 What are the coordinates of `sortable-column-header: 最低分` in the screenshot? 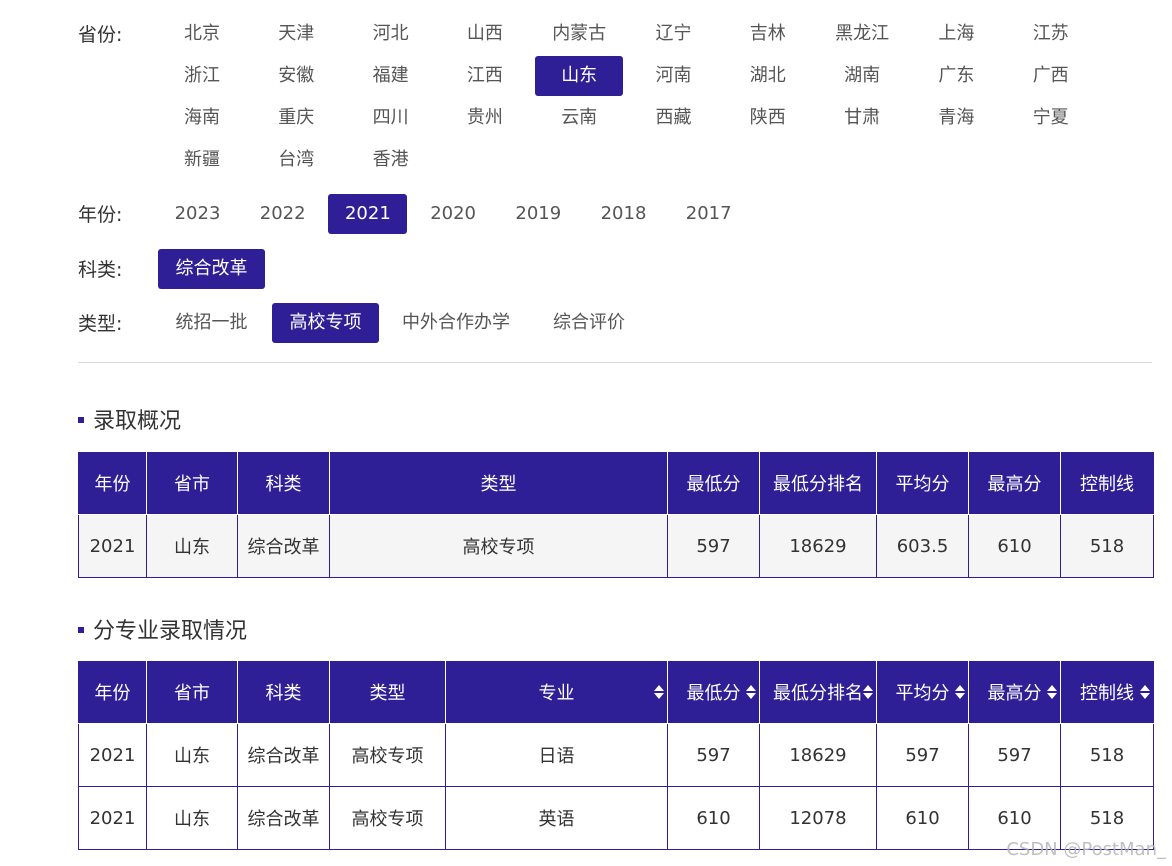 It's located at (713, 692).